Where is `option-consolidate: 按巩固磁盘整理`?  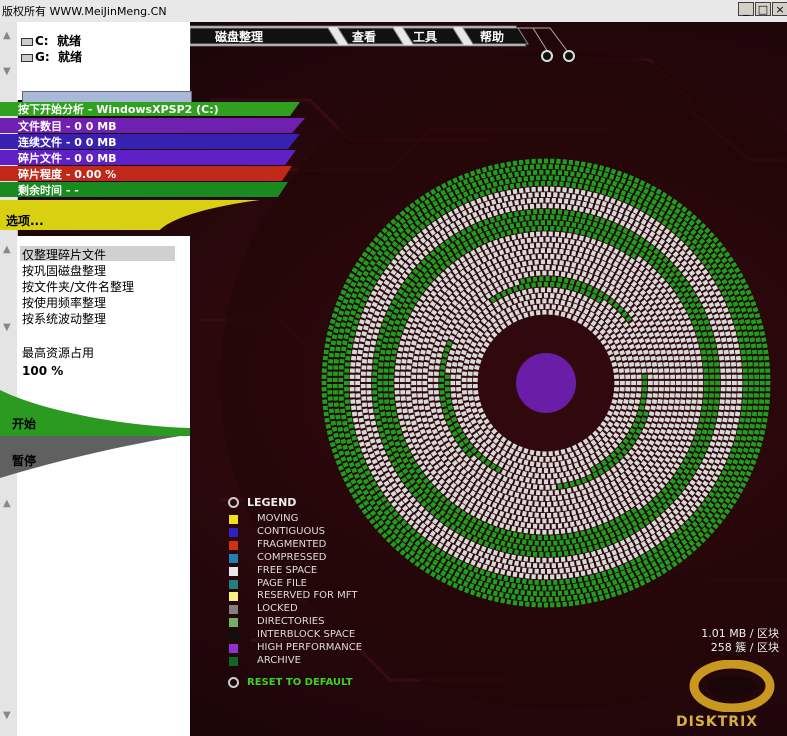 option-consolidate: 按巩固磁盘整理 is located at coordinates (64, 270).